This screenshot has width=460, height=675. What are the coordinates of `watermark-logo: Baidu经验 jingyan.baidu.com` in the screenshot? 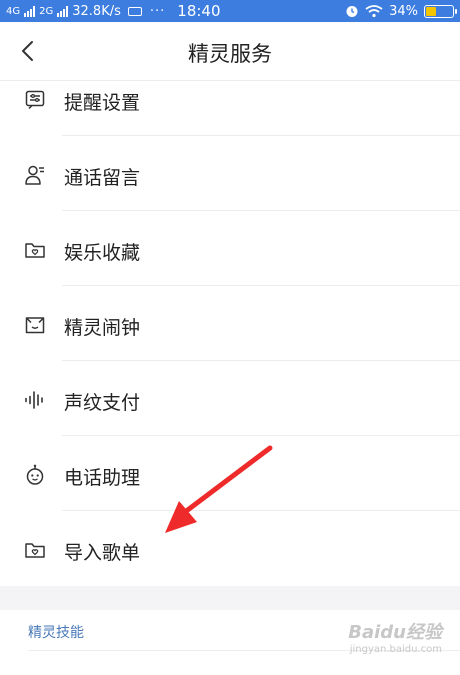 It's located at (395, 636).